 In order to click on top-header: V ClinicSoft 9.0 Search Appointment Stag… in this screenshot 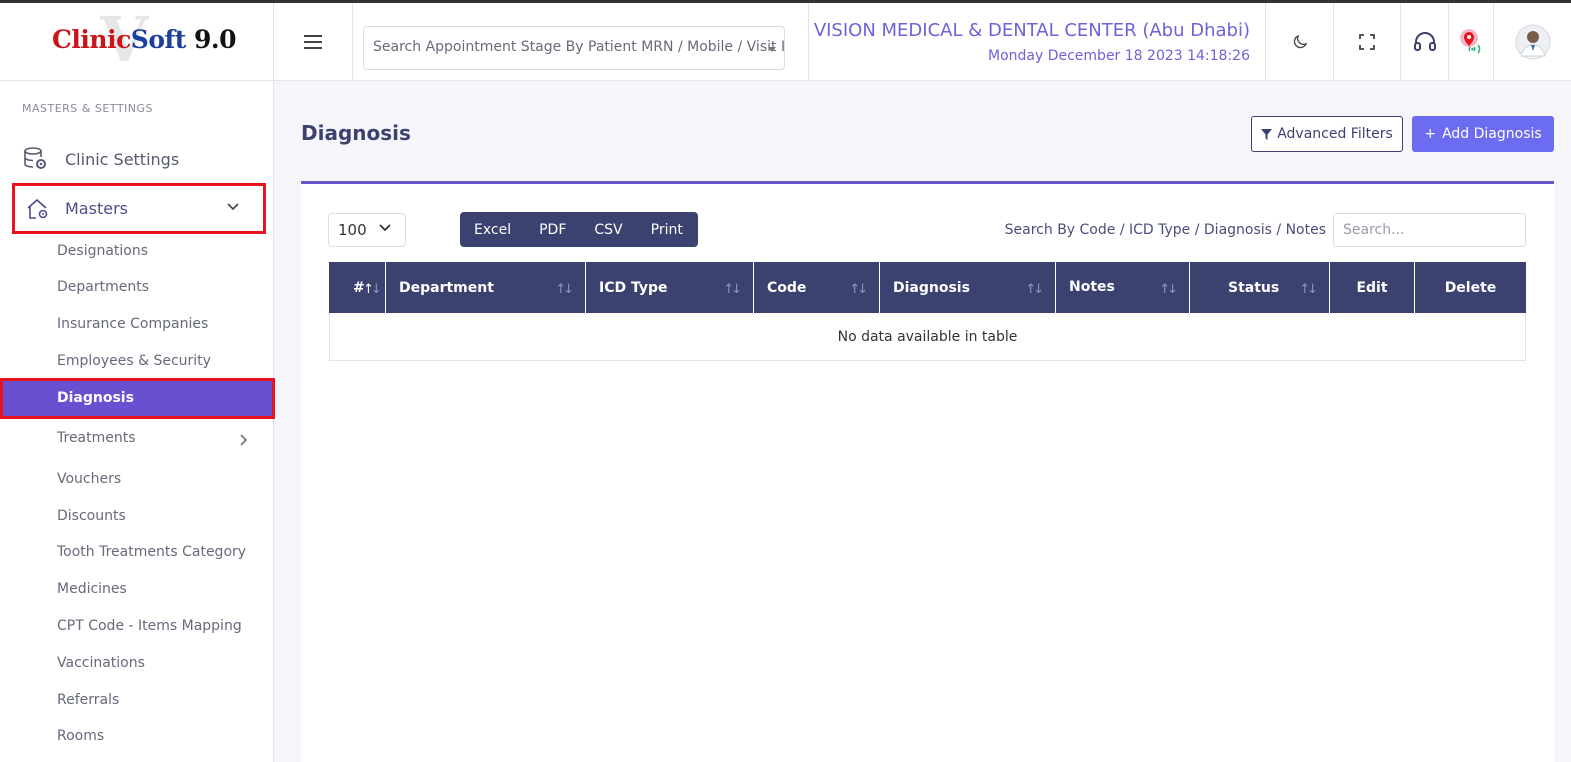, I will do `click(785, 42)`.